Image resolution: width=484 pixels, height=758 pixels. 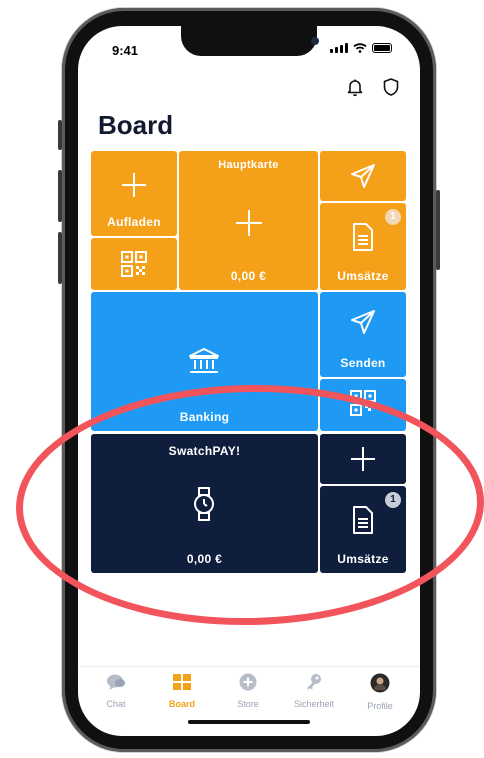 What do you see at coordinates (314, 691) in the screenshot?
I see `tab-sicherheit: Sicherheit` at bounding box center [314, 691].